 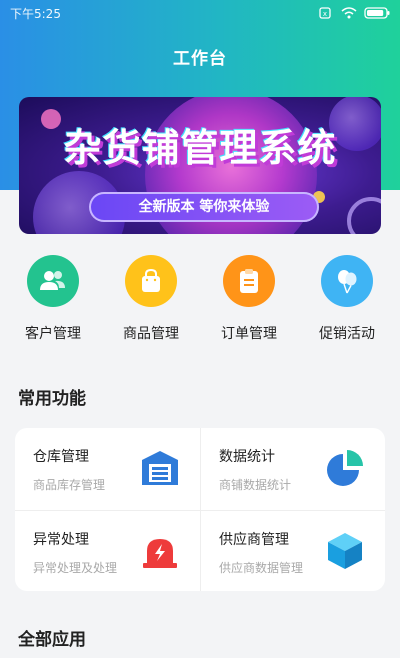 I want to click on balloons-icon, so click(x=347, y=281).